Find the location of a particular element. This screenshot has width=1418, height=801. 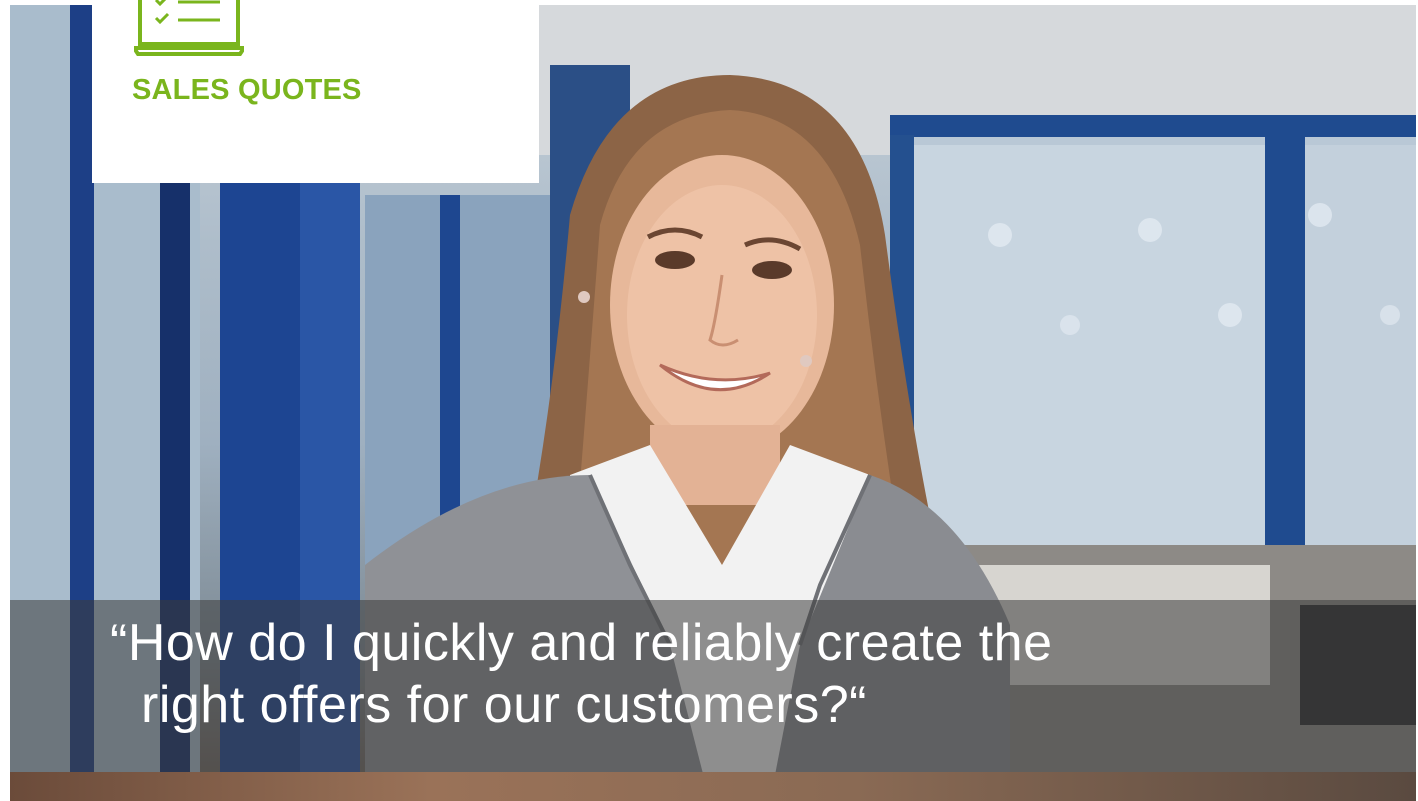

sales-quotes-card: SALES QUOTES is located at coordinates (315, 91).